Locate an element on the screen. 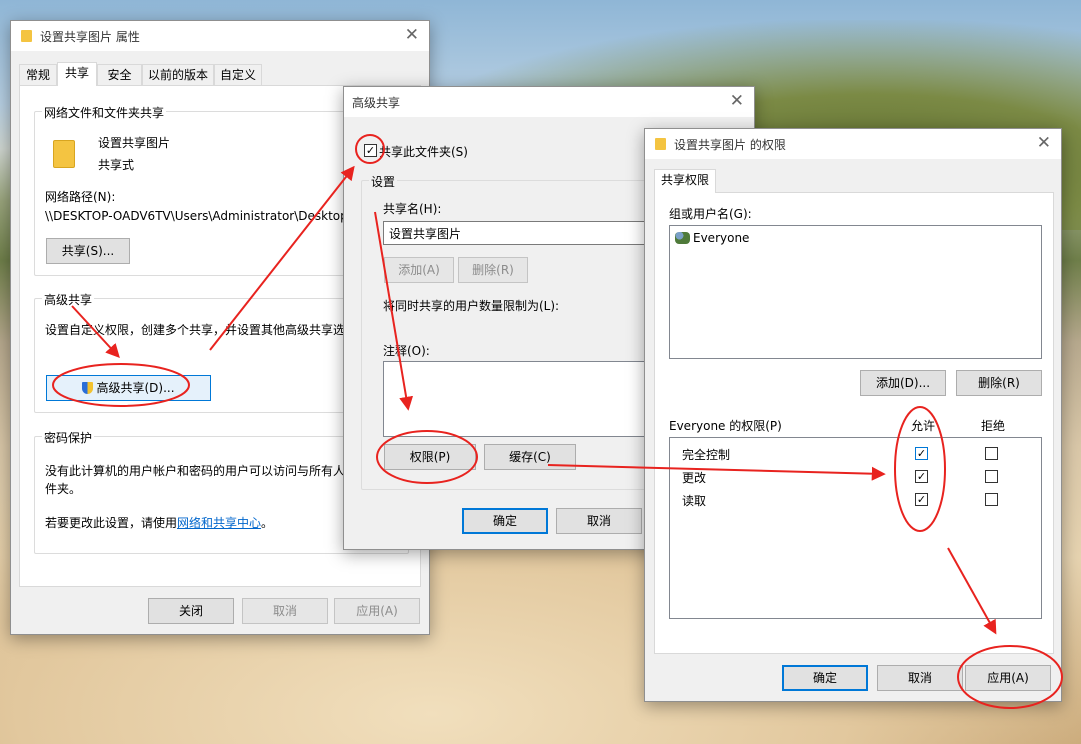 This screenshot has width=1081, height=744. user-limit-label: 将同时共享的用户数量限制为(L): is located at coordinates (471, 306).